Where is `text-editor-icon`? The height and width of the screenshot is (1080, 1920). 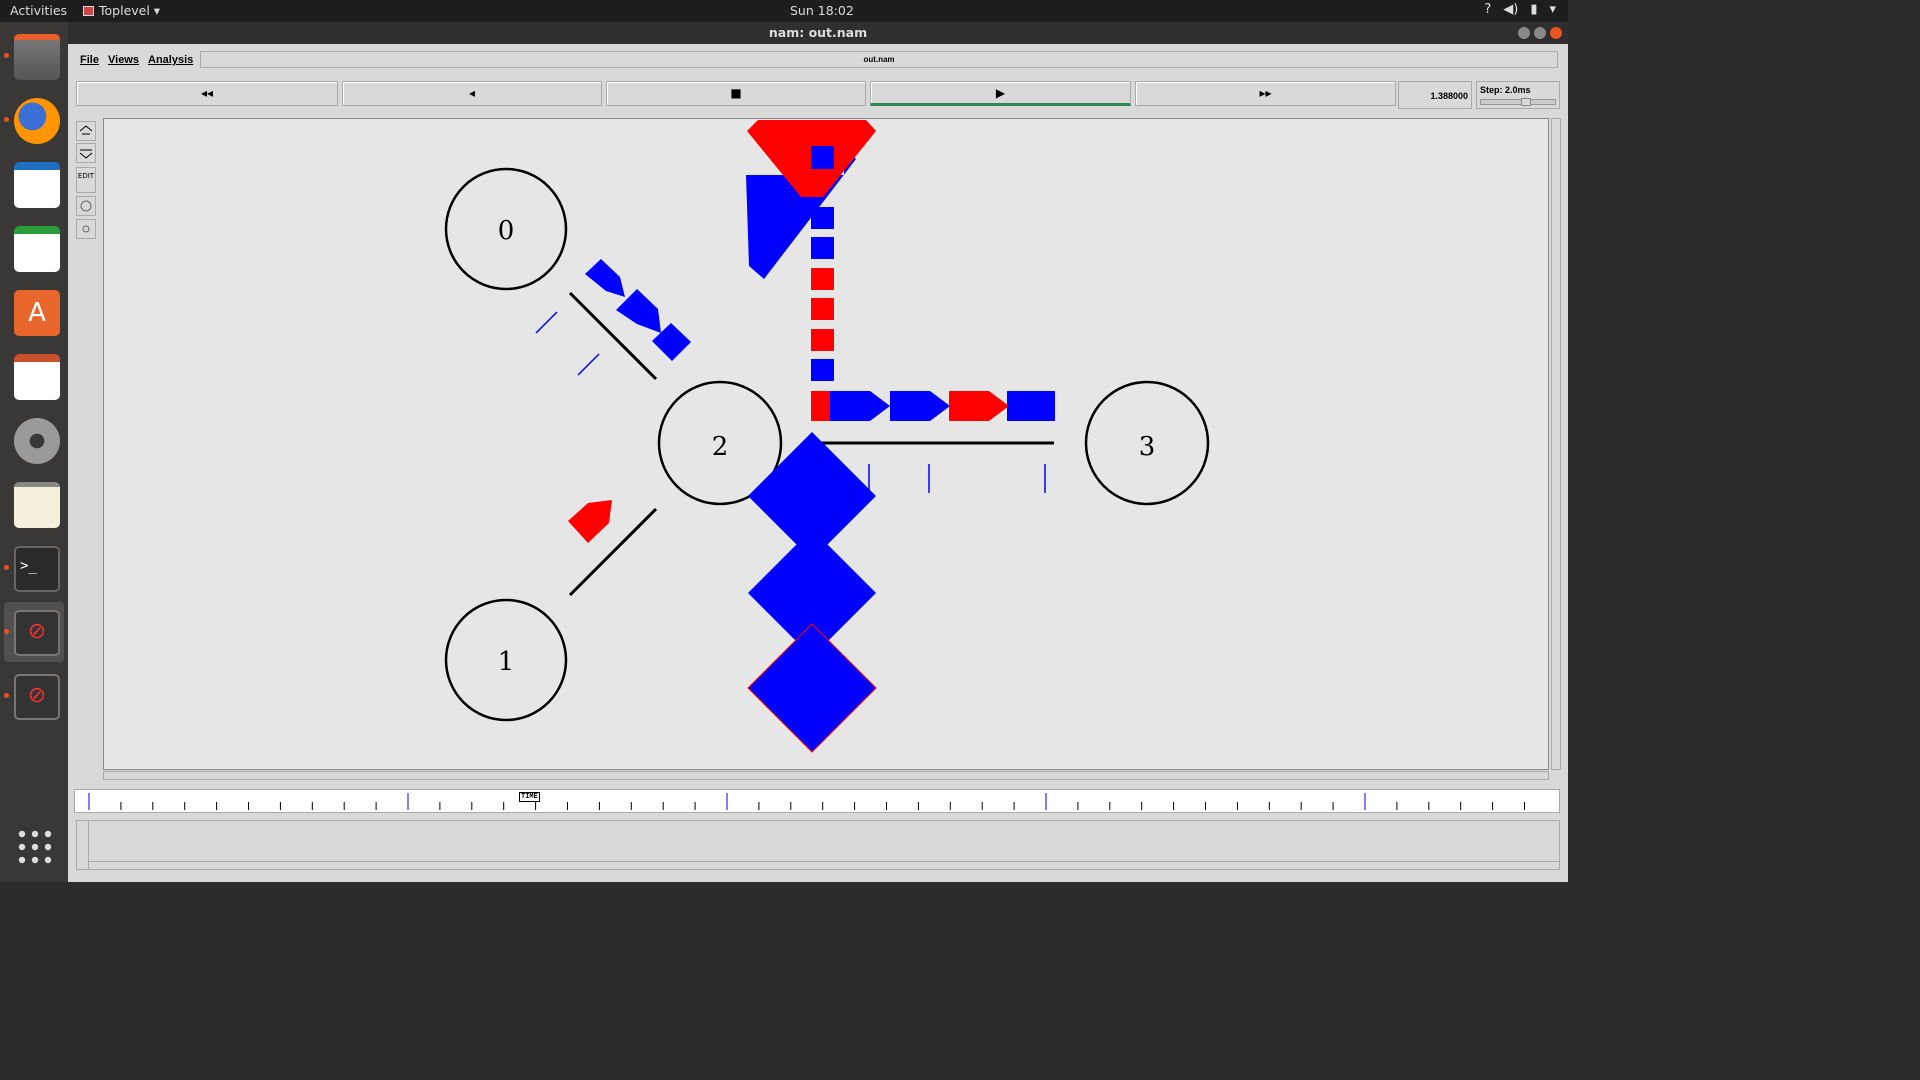
text-editor-icon is located at coordinates (37, 505).